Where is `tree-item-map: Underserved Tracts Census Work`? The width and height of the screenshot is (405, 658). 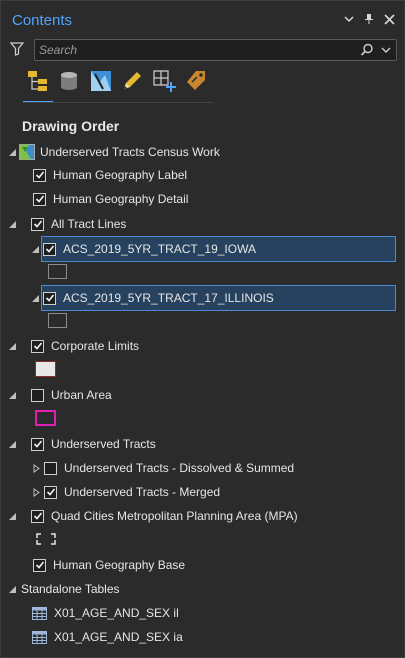
tree-item-map: Underserved Tracts Census Work is located at coordinates (114, 152).